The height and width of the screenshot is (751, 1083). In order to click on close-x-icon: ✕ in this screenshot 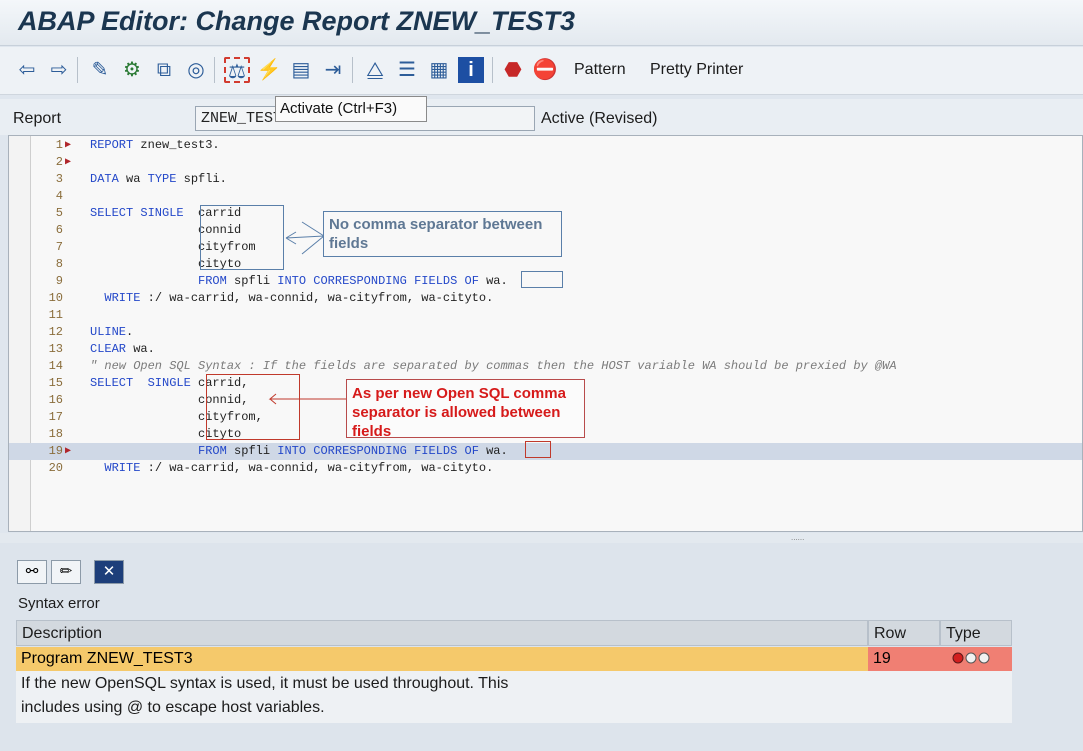, I will do `click(109, 572)`.